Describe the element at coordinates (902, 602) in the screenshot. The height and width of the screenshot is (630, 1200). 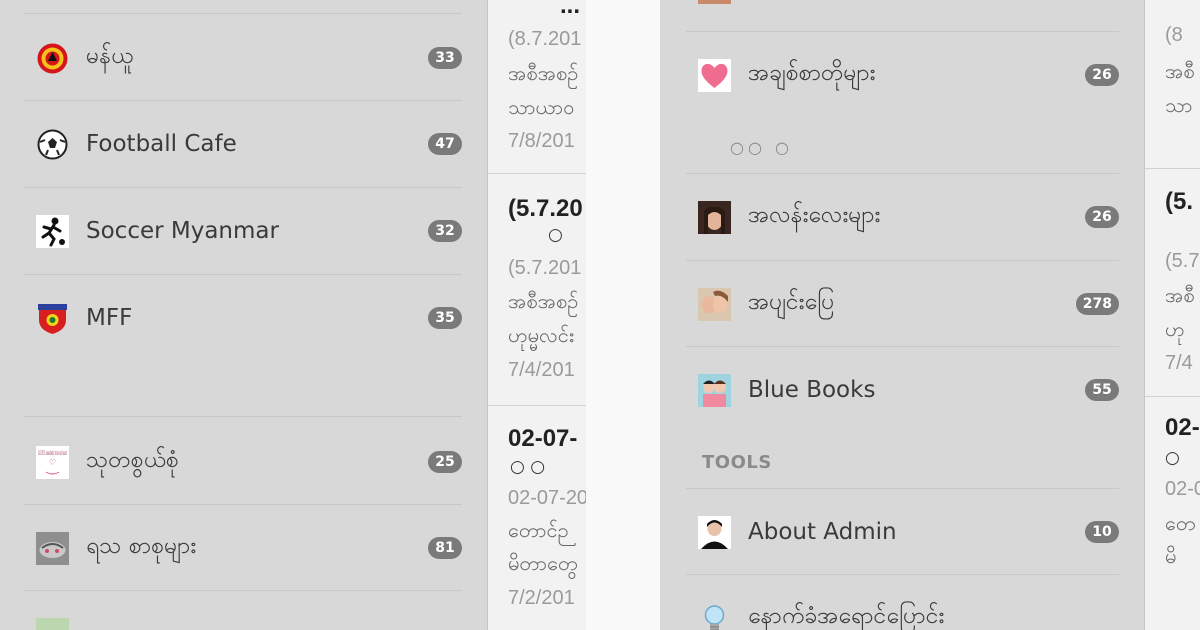
I see `drawer-item-change-background: နောက်ခံအရောင်ပြောင်း` at that location.